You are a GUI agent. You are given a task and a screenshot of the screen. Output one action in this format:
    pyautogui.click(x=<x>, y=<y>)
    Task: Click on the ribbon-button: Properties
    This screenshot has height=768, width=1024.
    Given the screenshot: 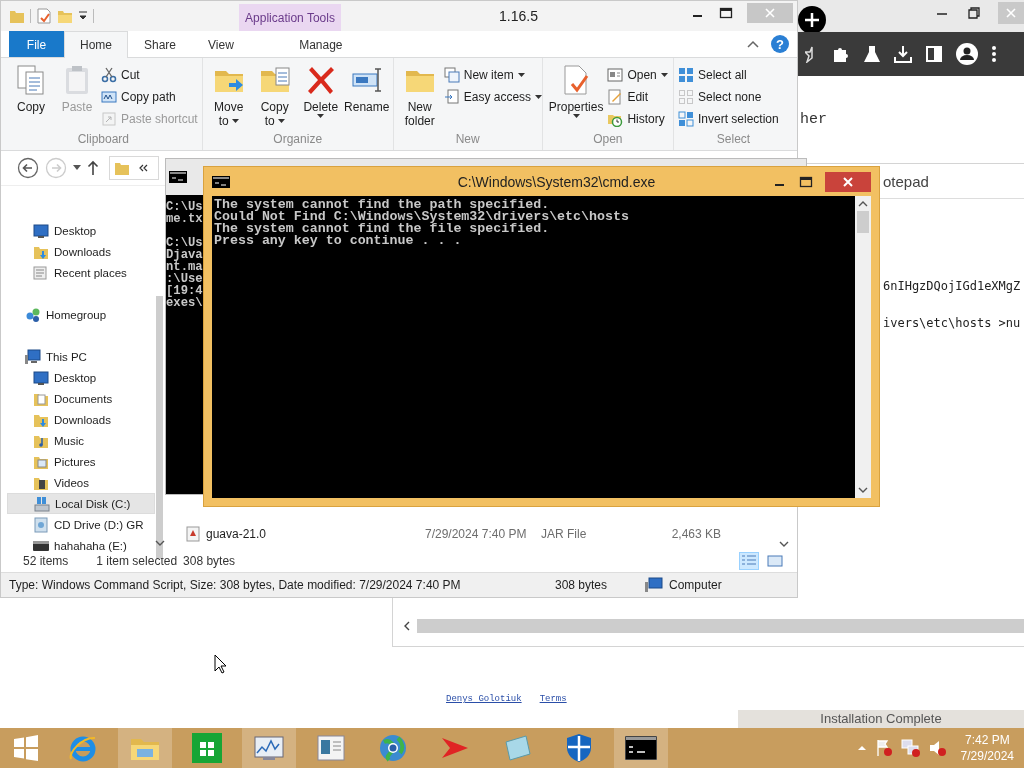 What is the action you would take?
    pyautogui.click(x=576, y=90)
    